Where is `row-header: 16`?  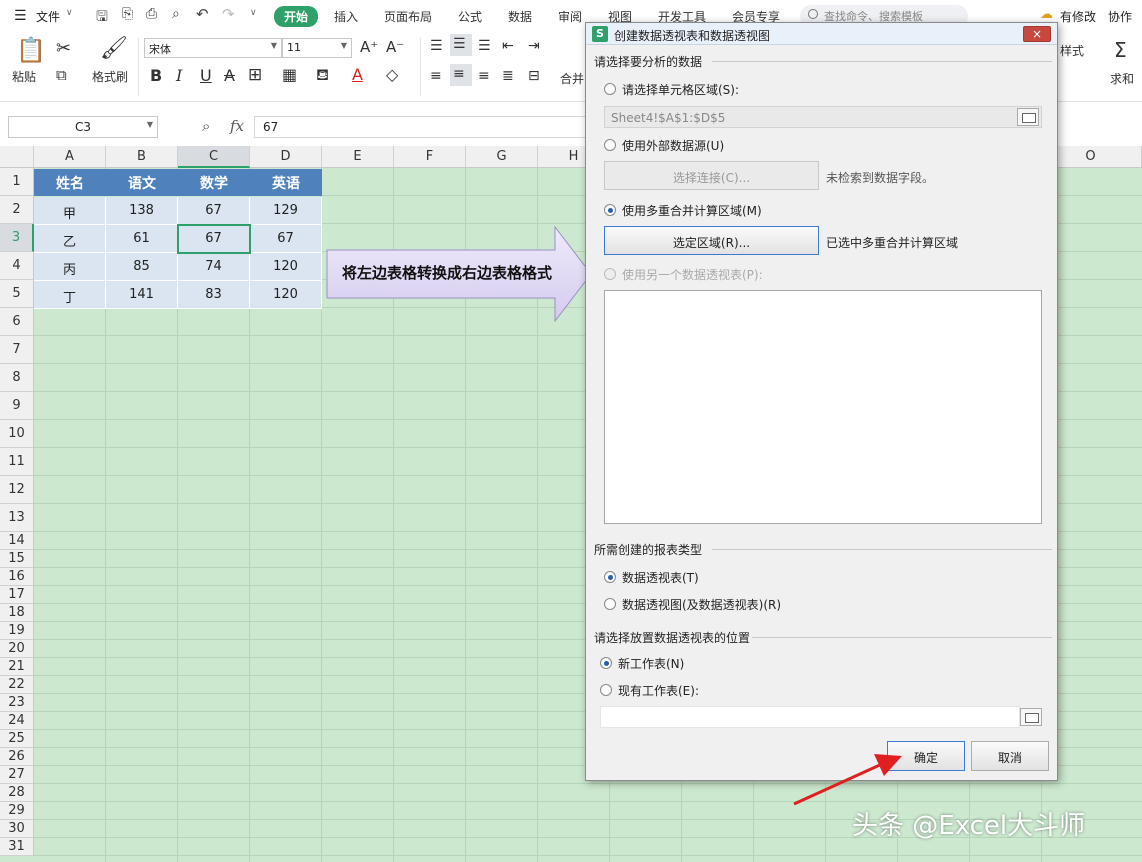 row-header: 16 is located at coordinates (17, 577).